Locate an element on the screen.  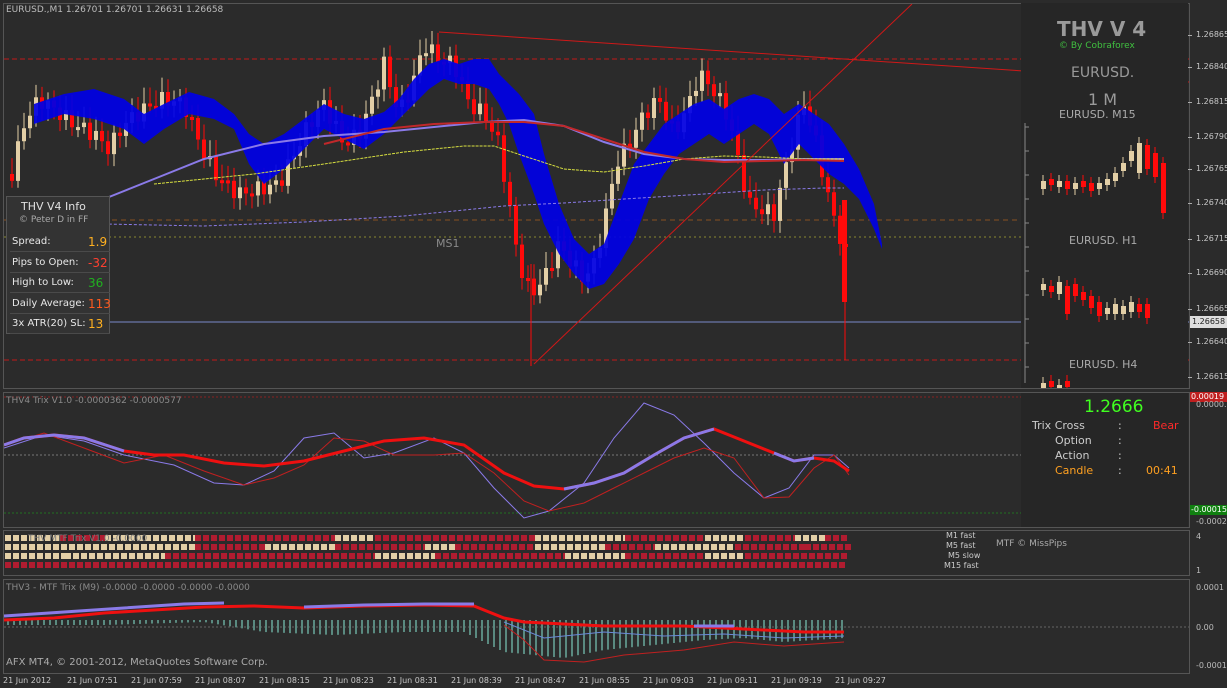
price-axis-label: 1.26740 is located at coordinates (1211, 202).